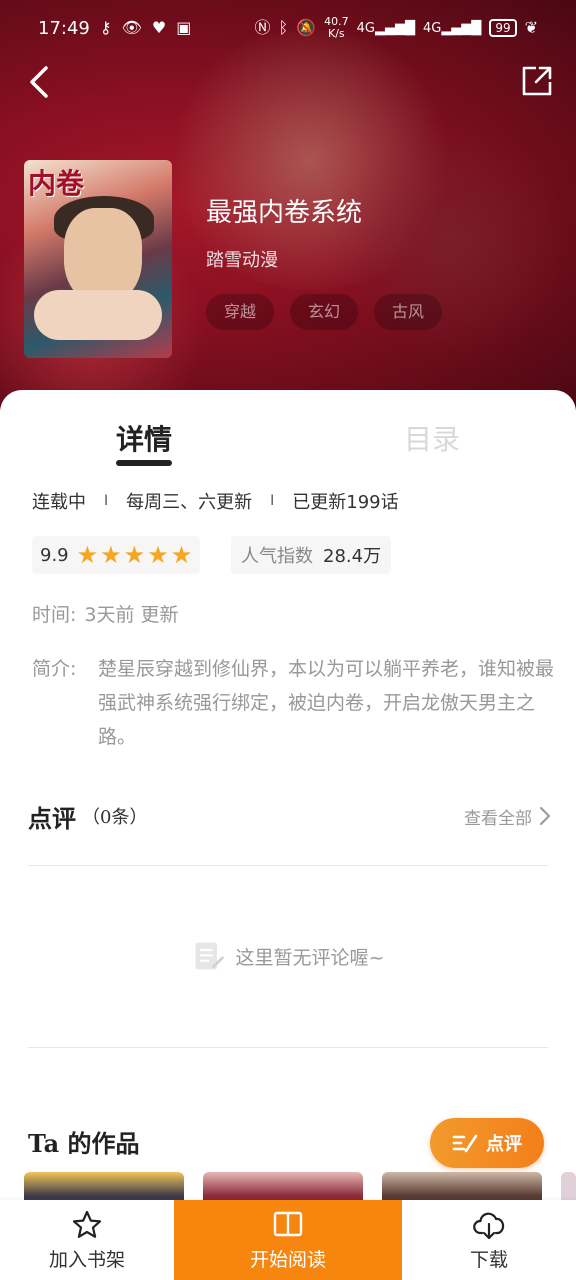 This screenshot has height=1280, width=576. I want to click on book-open-icon, so click(288, 1223).